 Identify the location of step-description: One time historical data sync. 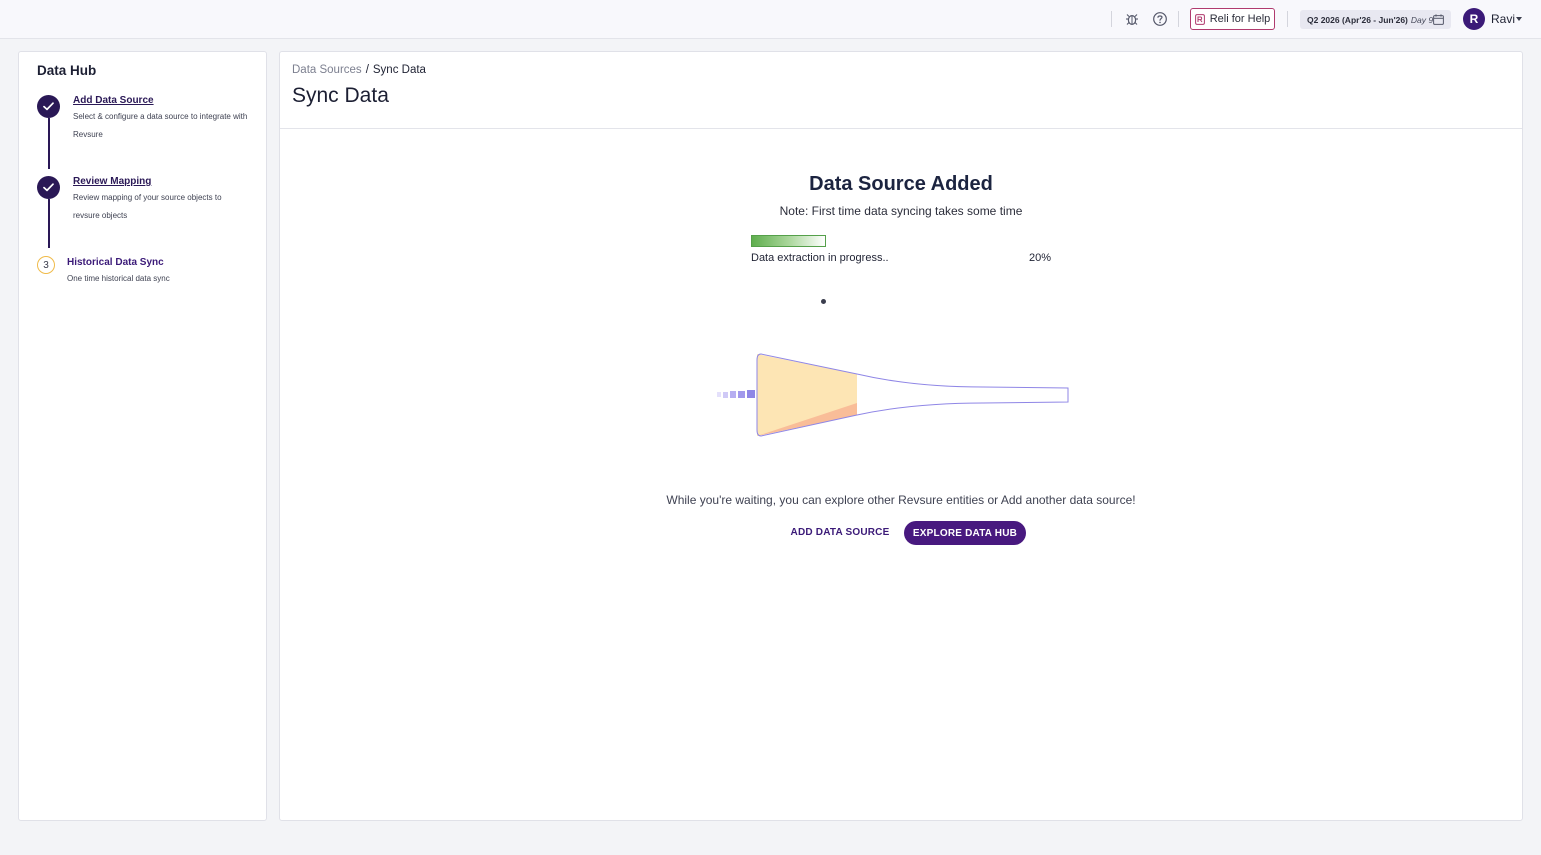
(118, 278).